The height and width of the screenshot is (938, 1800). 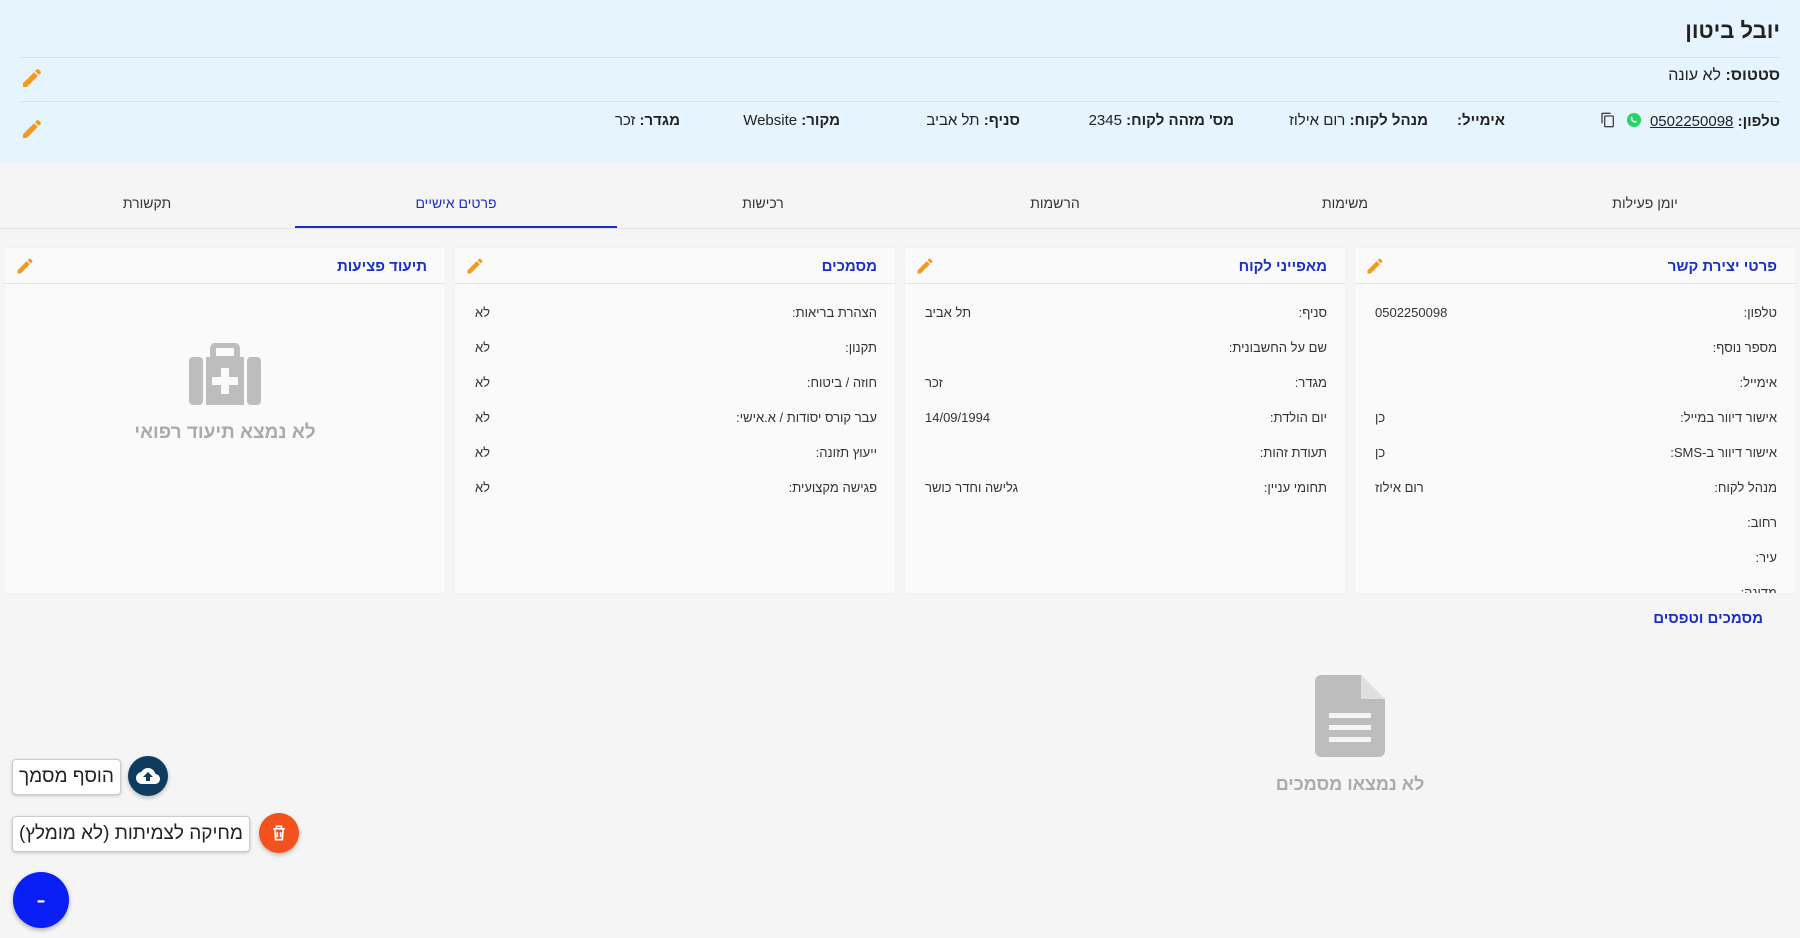 What do you see at coordinates (1758, 382) in the screenshot?
I see `field-label: אימייל:` at bounding box center [1758, 382].